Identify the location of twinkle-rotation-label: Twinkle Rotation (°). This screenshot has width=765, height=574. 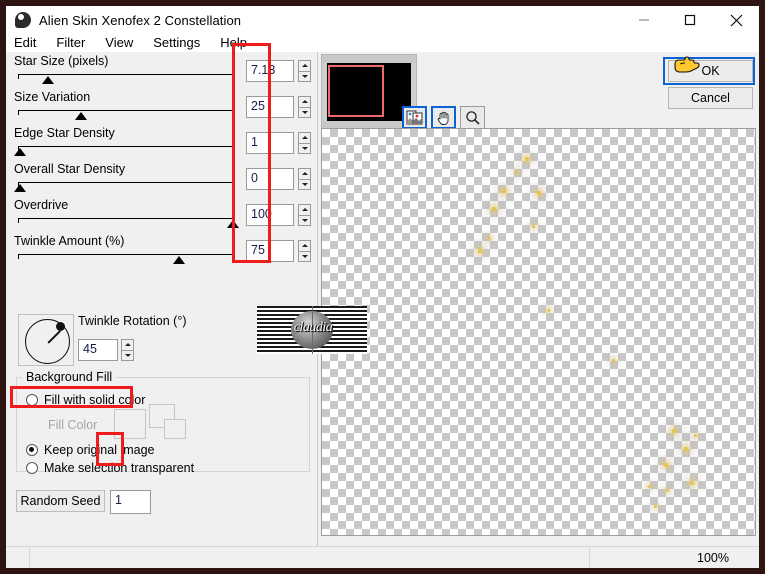
(132, 321).